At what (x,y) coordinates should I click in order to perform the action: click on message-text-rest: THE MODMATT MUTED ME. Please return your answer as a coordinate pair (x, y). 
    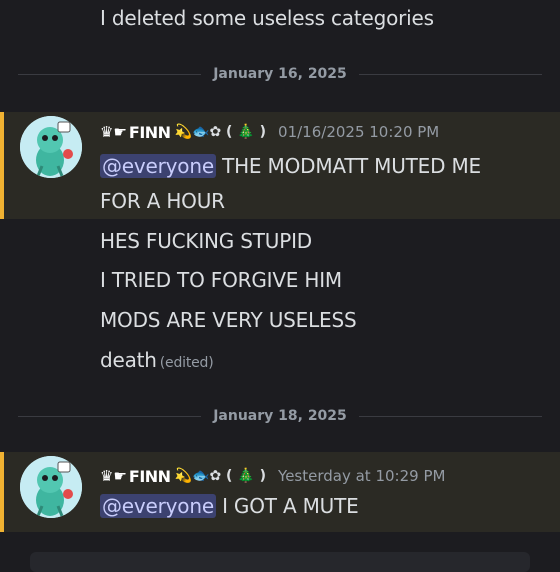
    Looking at the image, I should click on (348, 166).